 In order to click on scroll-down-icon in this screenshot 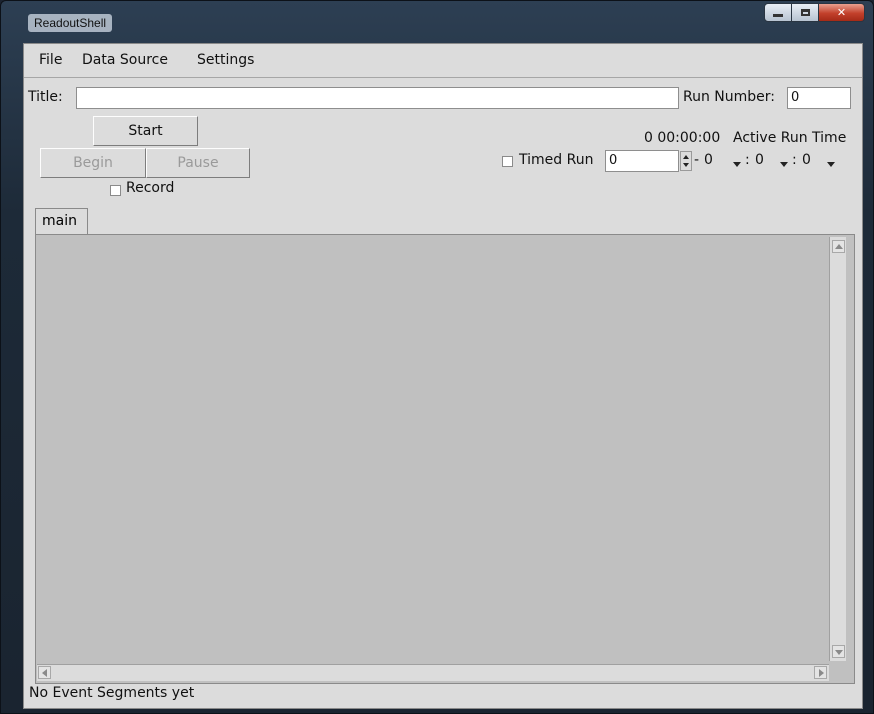, I will do `click(839, 652)`.